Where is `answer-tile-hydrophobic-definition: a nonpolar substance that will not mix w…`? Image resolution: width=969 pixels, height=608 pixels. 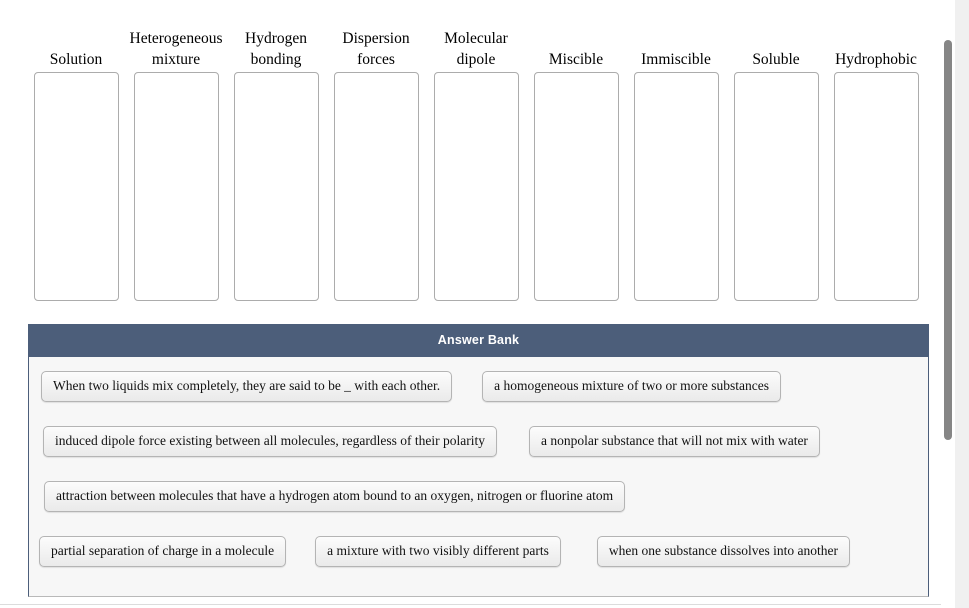 answer-tile-hydrophobic-definition: a nonpolar substance that will not mix w… is located at coordinates (674, 441).